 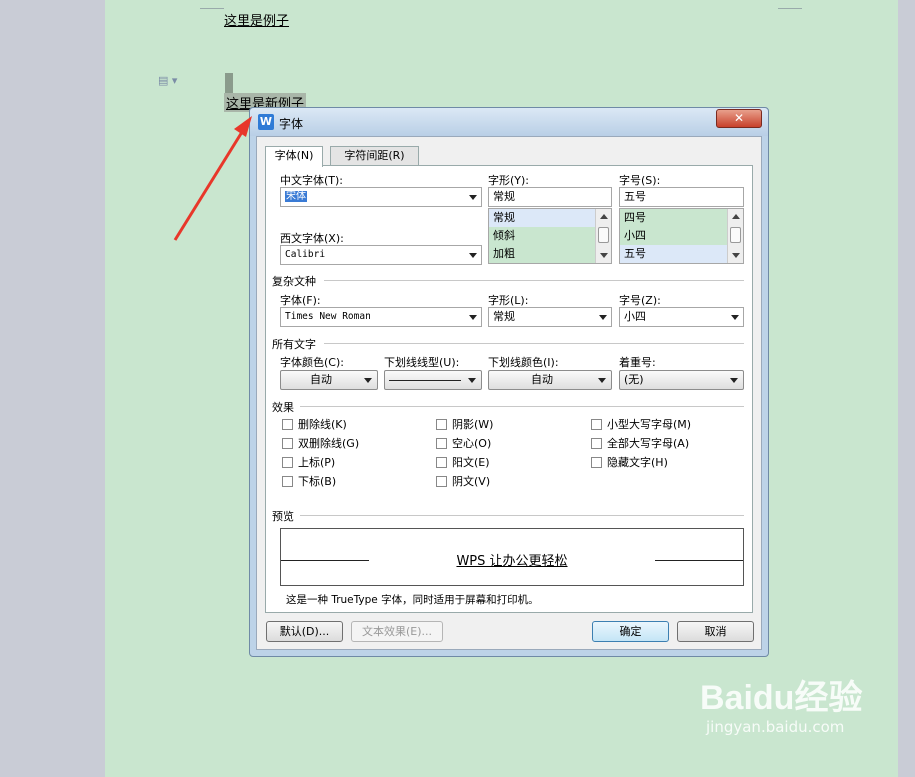 I want to click on western-font-value: Calibri, so click(x=305, y=254).